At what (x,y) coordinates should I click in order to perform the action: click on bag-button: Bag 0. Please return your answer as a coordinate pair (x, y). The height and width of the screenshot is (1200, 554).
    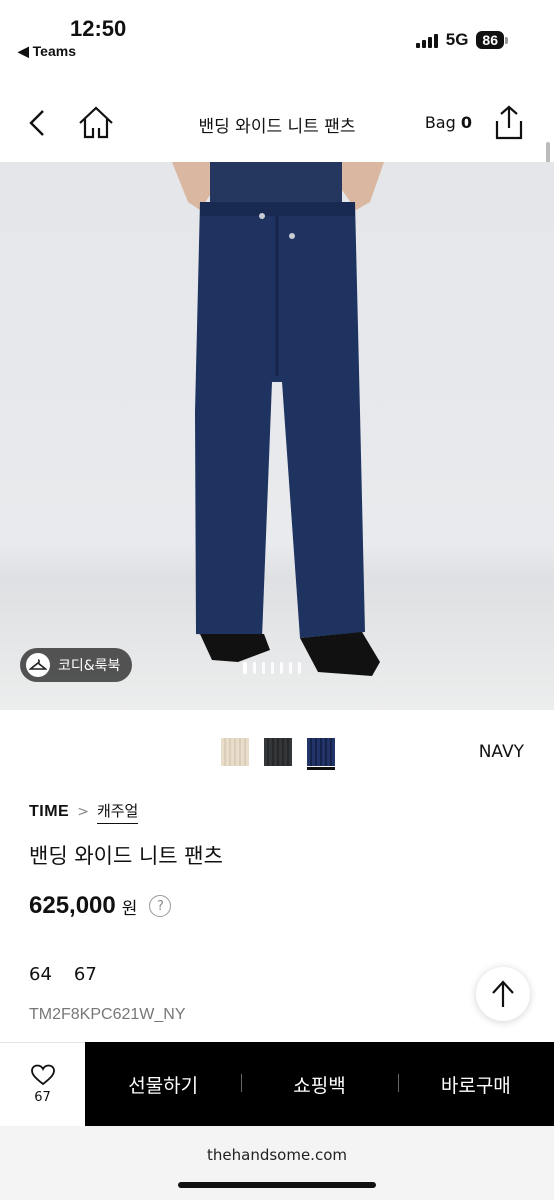
    Looking at the image, I should click on (448, 122).